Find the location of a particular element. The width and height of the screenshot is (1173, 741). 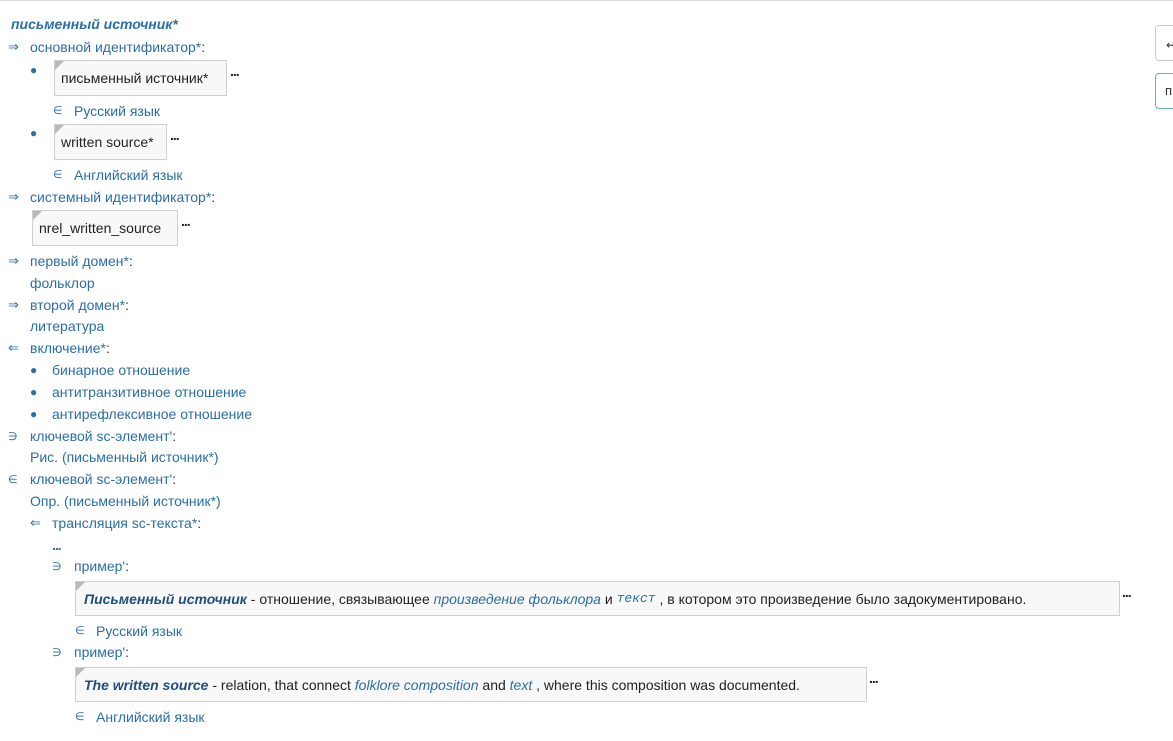

term-folklore-composition: произведение фольклора is located at coordinates (517, 599).